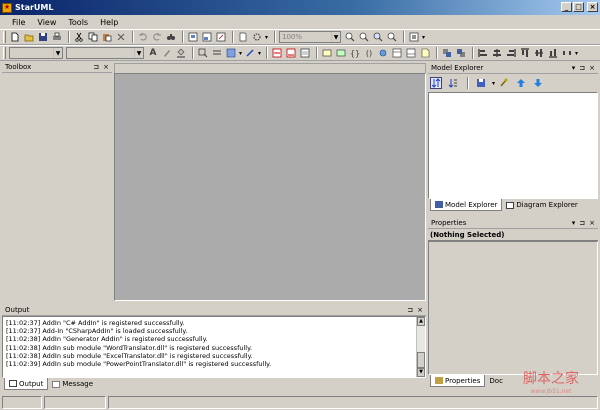  Describe the element at coordinates (481, 83) in the screenshot. I see `add-element-icon` at that location.